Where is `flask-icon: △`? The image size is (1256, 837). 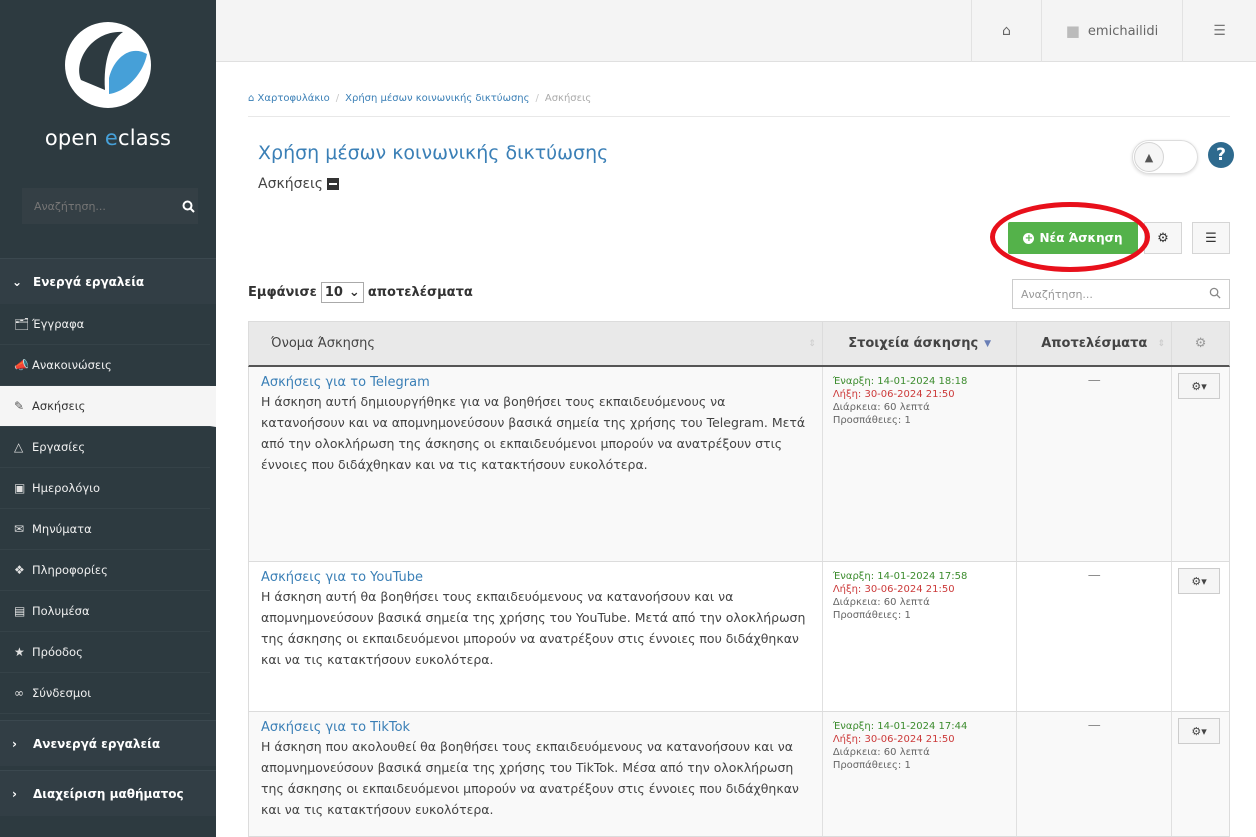 flask-icon: △ is located at coordinates (19, 447).